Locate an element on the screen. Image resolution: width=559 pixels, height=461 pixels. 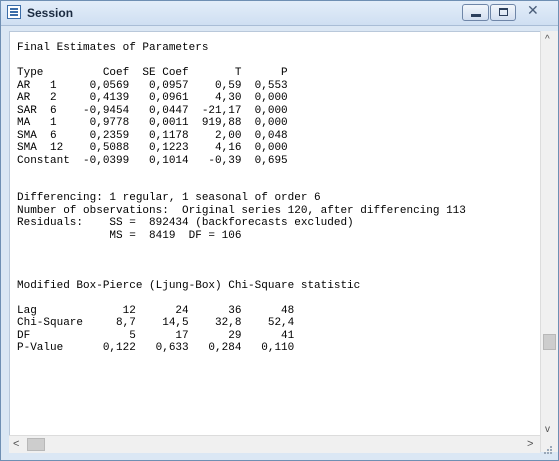
scroll-right-icon: > is located at coordinates (530, 444).